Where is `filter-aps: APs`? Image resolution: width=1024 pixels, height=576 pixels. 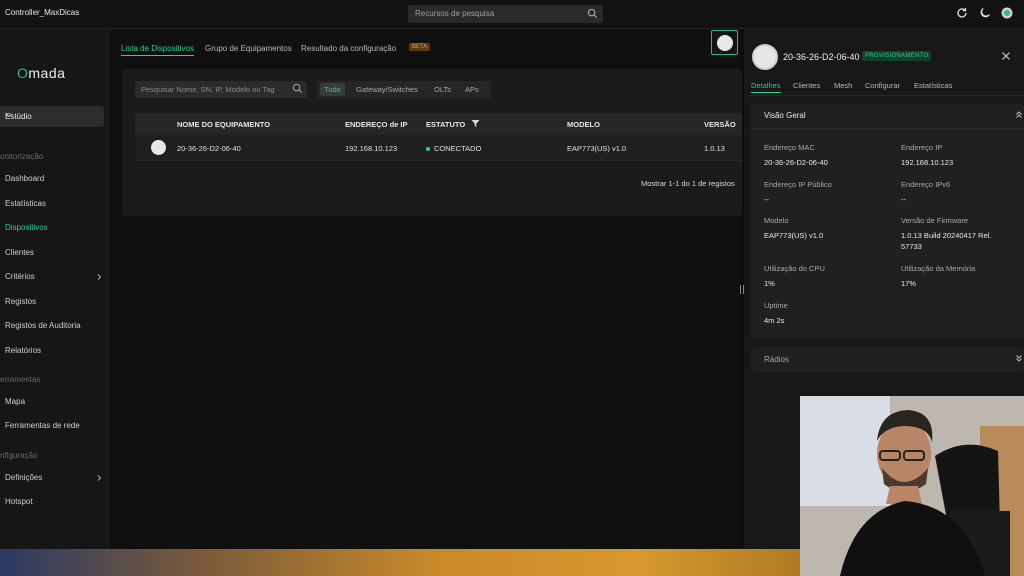
filter-aps: APs is located at coordinates (472, 89).